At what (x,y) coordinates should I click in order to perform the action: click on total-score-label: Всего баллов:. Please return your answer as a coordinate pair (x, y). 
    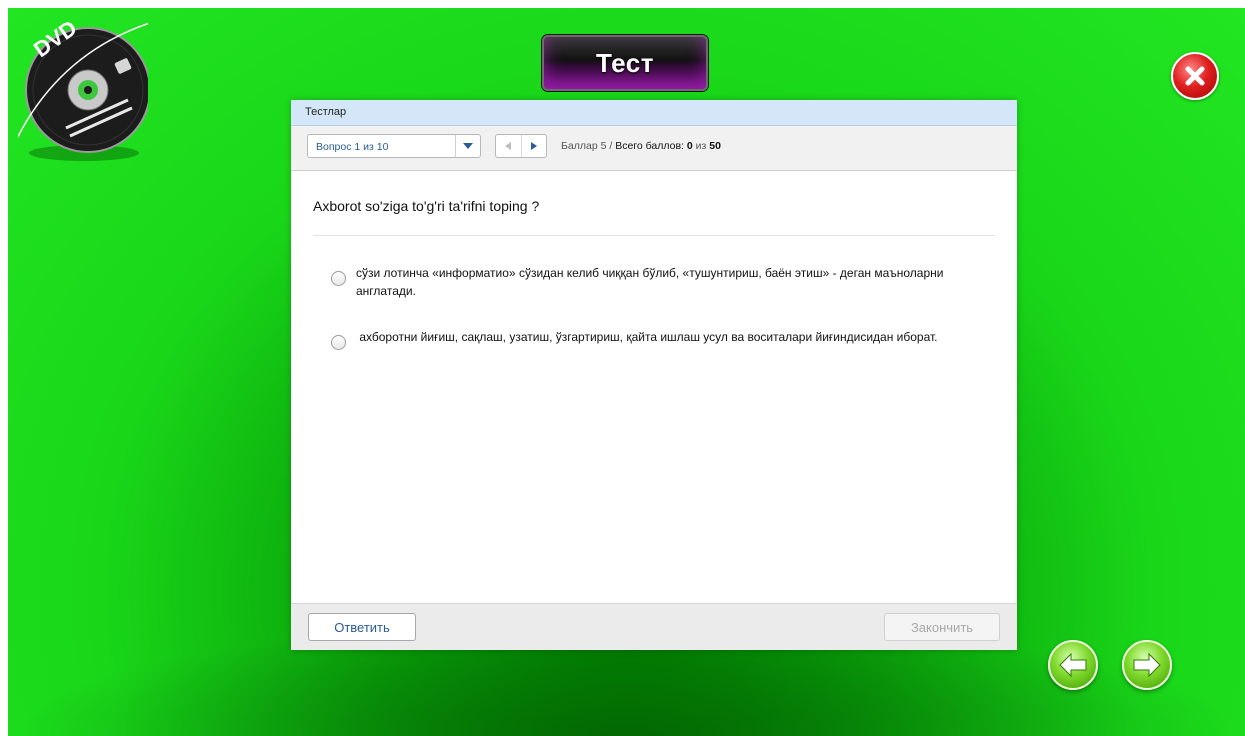
    Looking at the image, I should click on (649, 146).